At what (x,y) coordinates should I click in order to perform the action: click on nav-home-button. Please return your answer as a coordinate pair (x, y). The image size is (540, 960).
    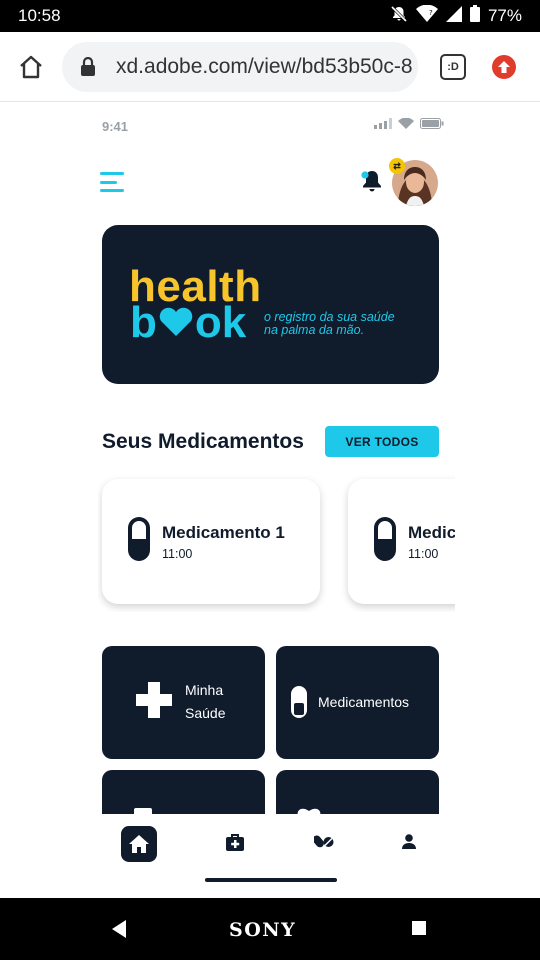
    Looking at the image, I should click on (139, 844).